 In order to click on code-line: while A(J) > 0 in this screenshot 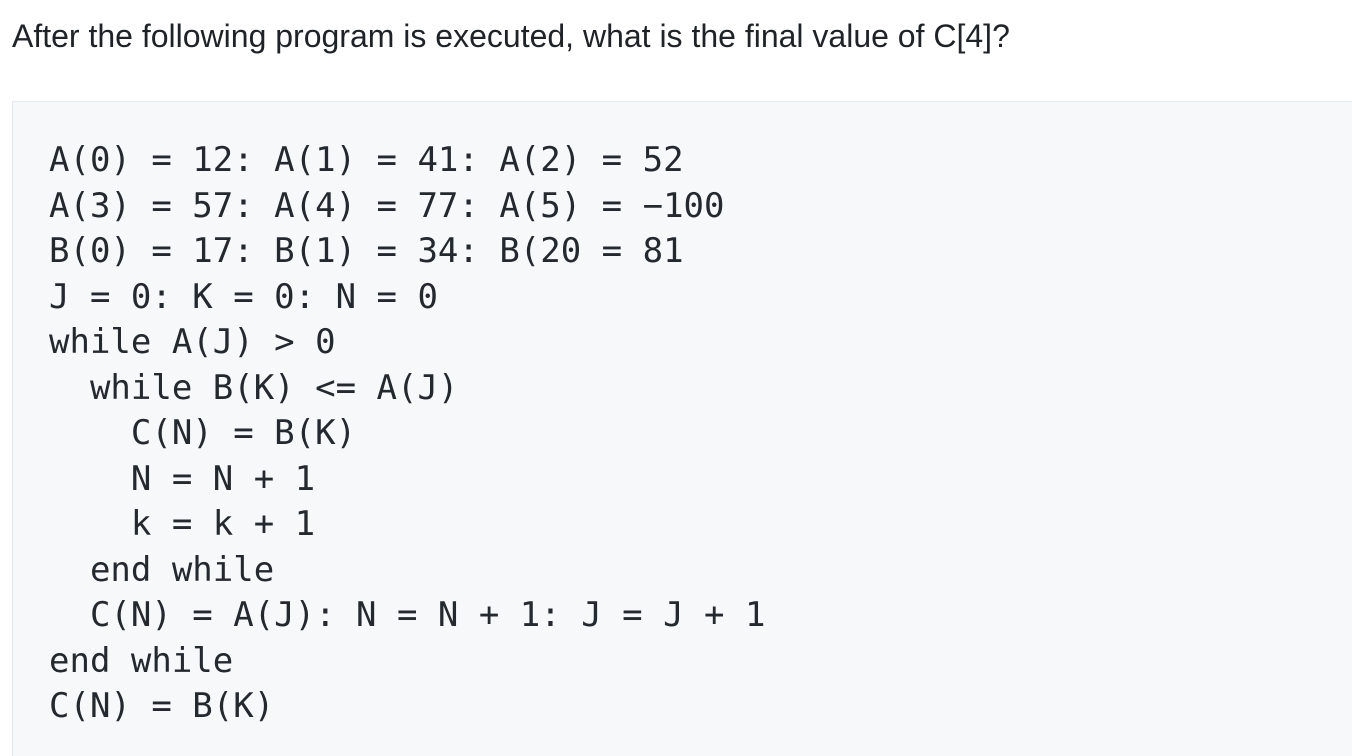, I will do `click(192, 342)`.